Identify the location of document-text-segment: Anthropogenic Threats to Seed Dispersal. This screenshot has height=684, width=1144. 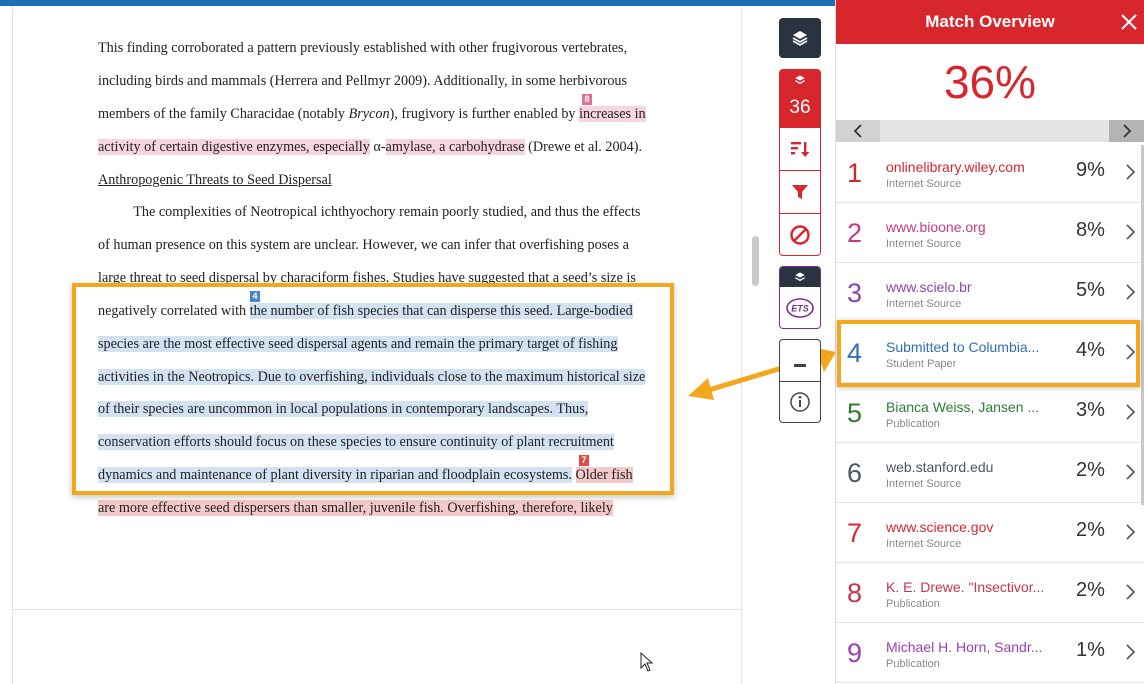
(215, 180).